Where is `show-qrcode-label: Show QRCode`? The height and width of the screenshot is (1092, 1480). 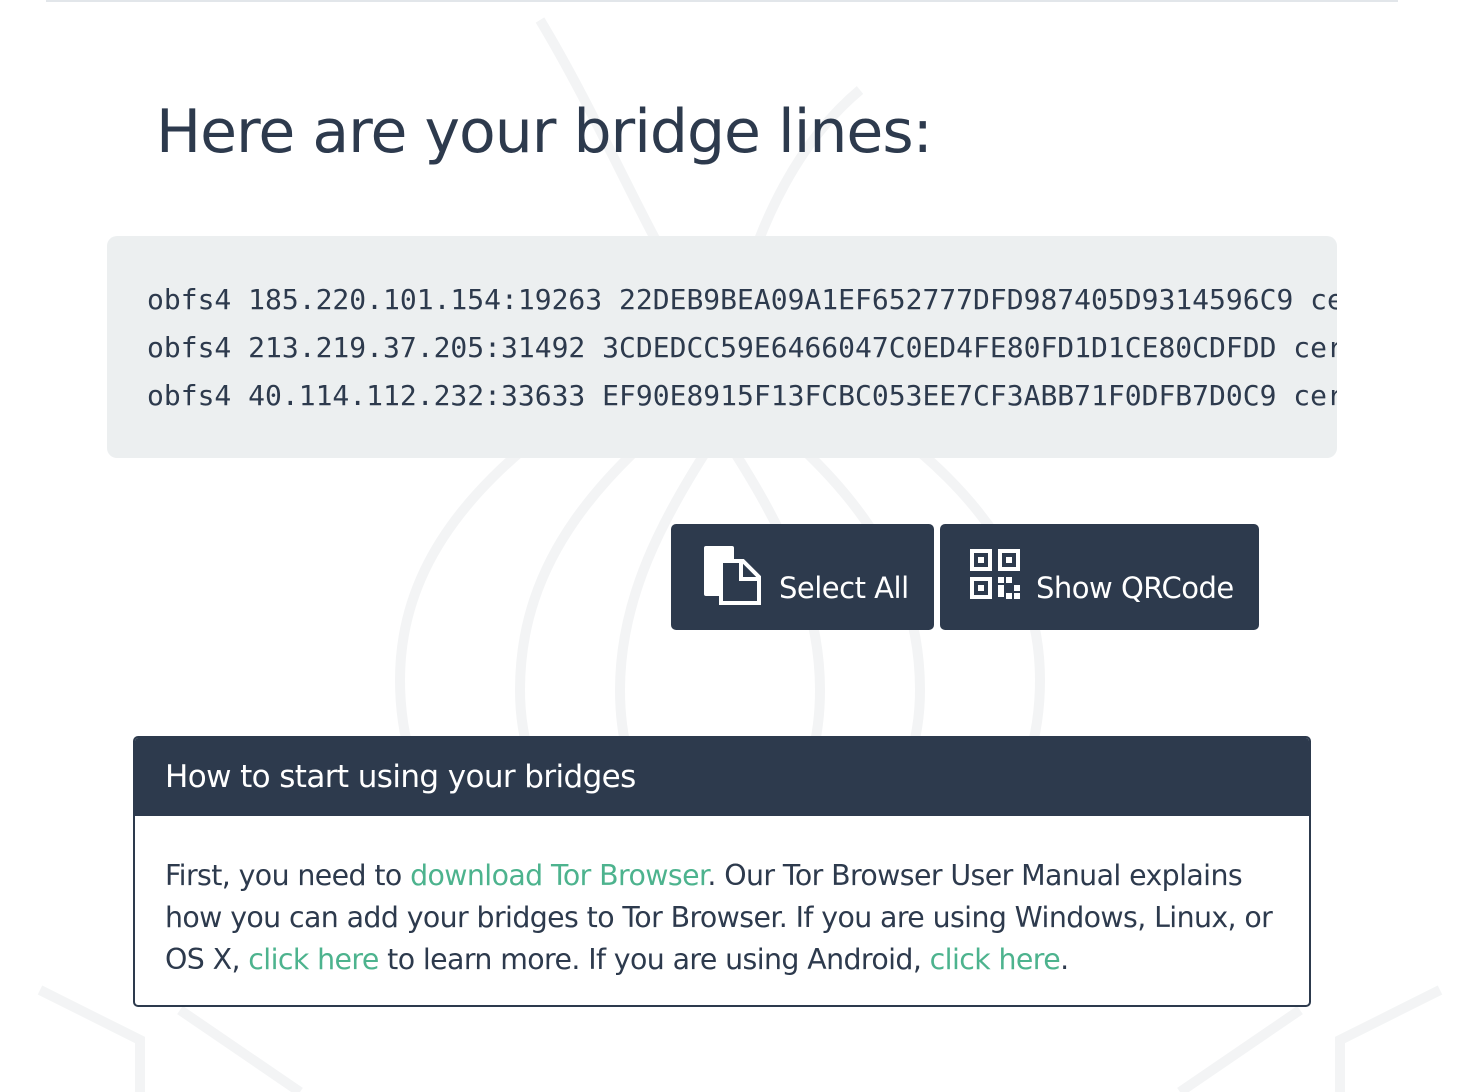
show-qrcode-label: Show QRCode is located at coordinates (1135, 588).